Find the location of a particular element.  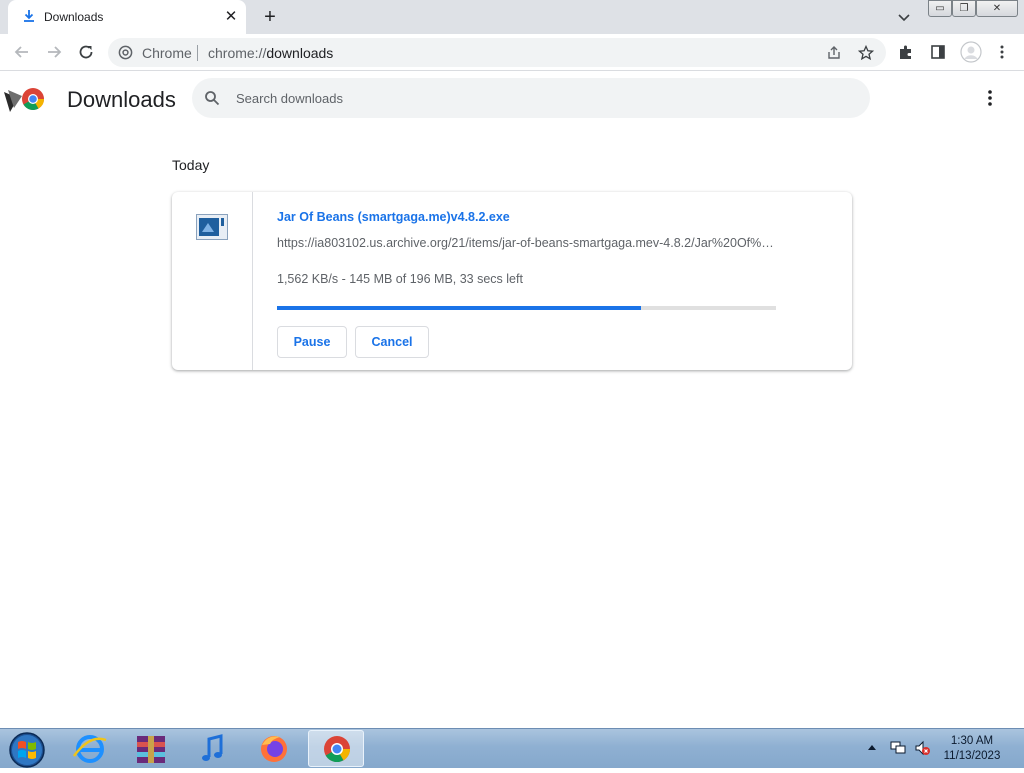

clock-date: 11/13/2023 is located at coordinates (972, 756).